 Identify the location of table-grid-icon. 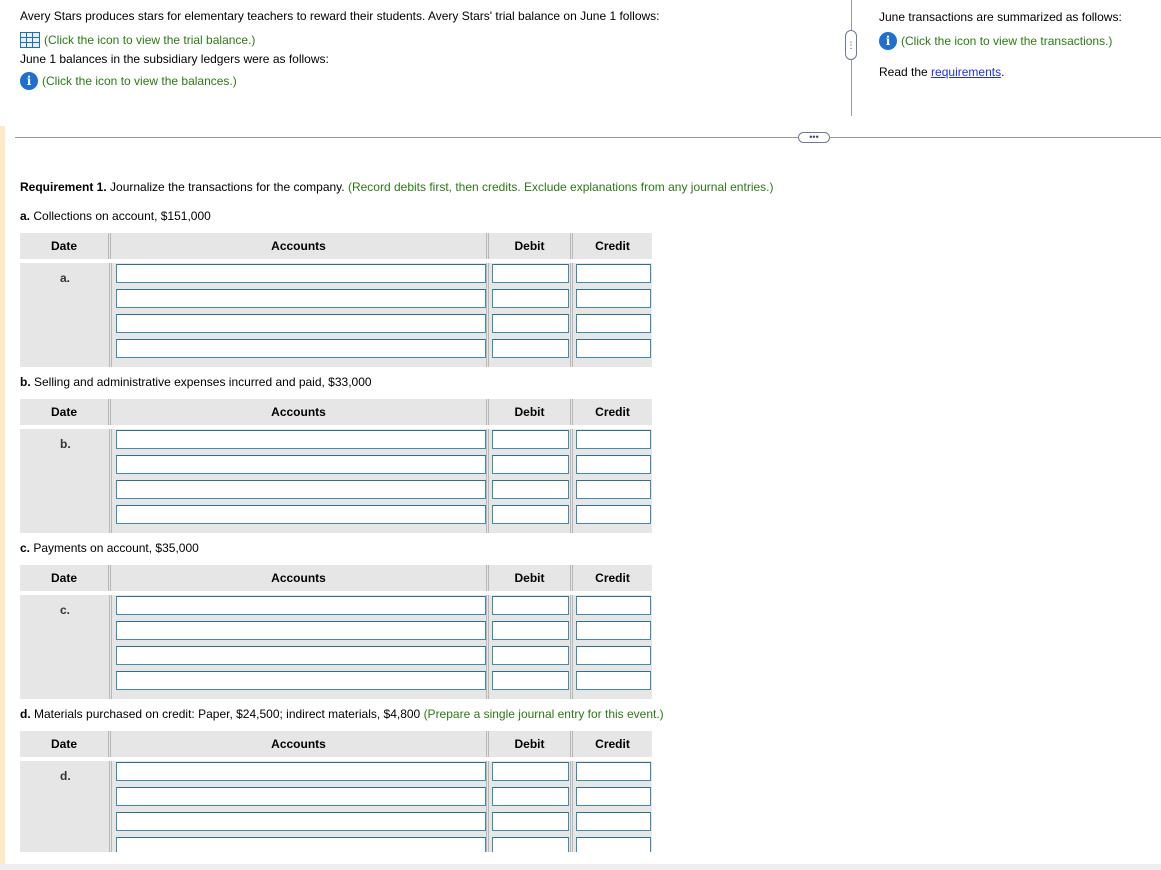
(30, 40).